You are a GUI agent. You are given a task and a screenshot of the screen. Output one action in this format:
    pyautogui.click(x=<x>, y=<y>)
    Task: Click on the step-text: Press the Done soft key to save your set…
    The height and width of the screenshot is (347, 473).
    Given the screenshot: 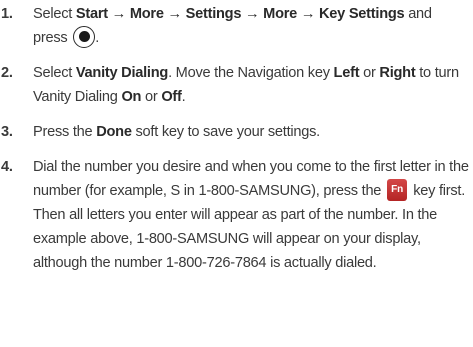 What is the action you would take?
    pyautogui.click(x=253, y=132)
    